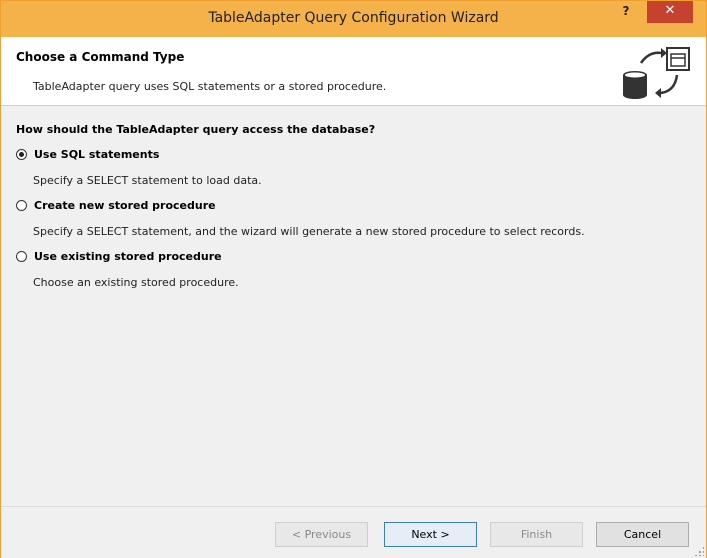 The width and height of the screenshot is (707, 558). Describe the element at coordinates (125, 205) in the screenshot. I see `option-label: Create new stored procedure` at that location.